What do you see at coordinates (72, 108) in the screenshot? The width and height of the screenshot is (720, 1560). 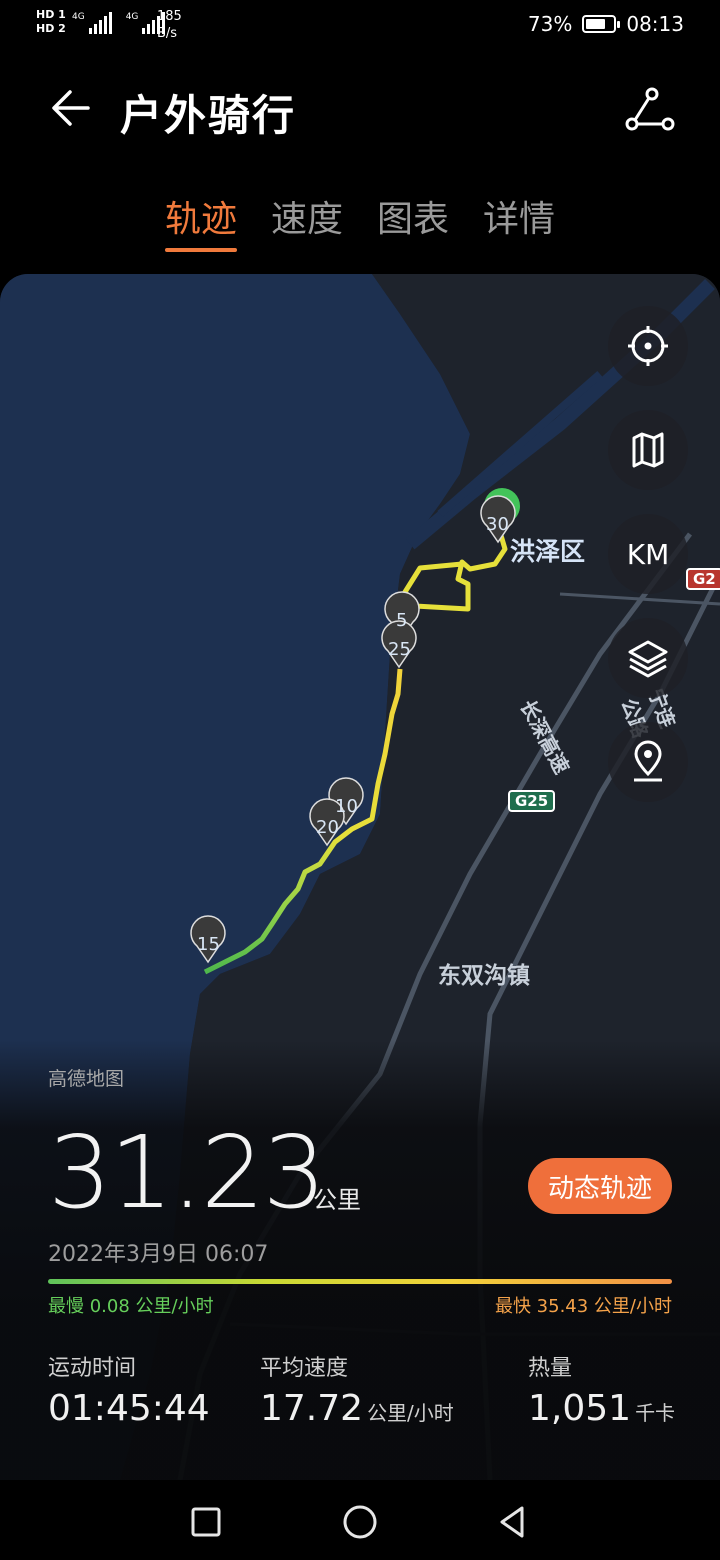 I see `arrow-left-icon` at bounding box center [72, 108].